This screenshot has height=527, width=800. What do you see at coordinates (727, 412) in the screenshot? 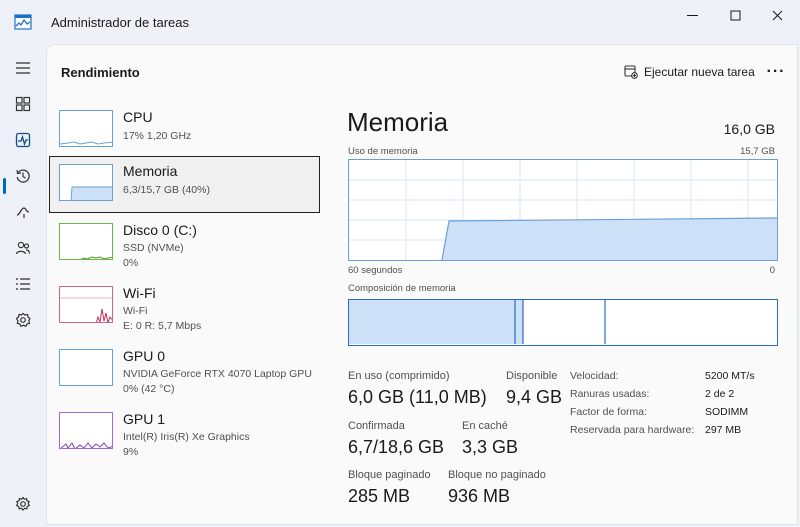
I see `spec-value: SODIMM` at bounding box center [727, 412].